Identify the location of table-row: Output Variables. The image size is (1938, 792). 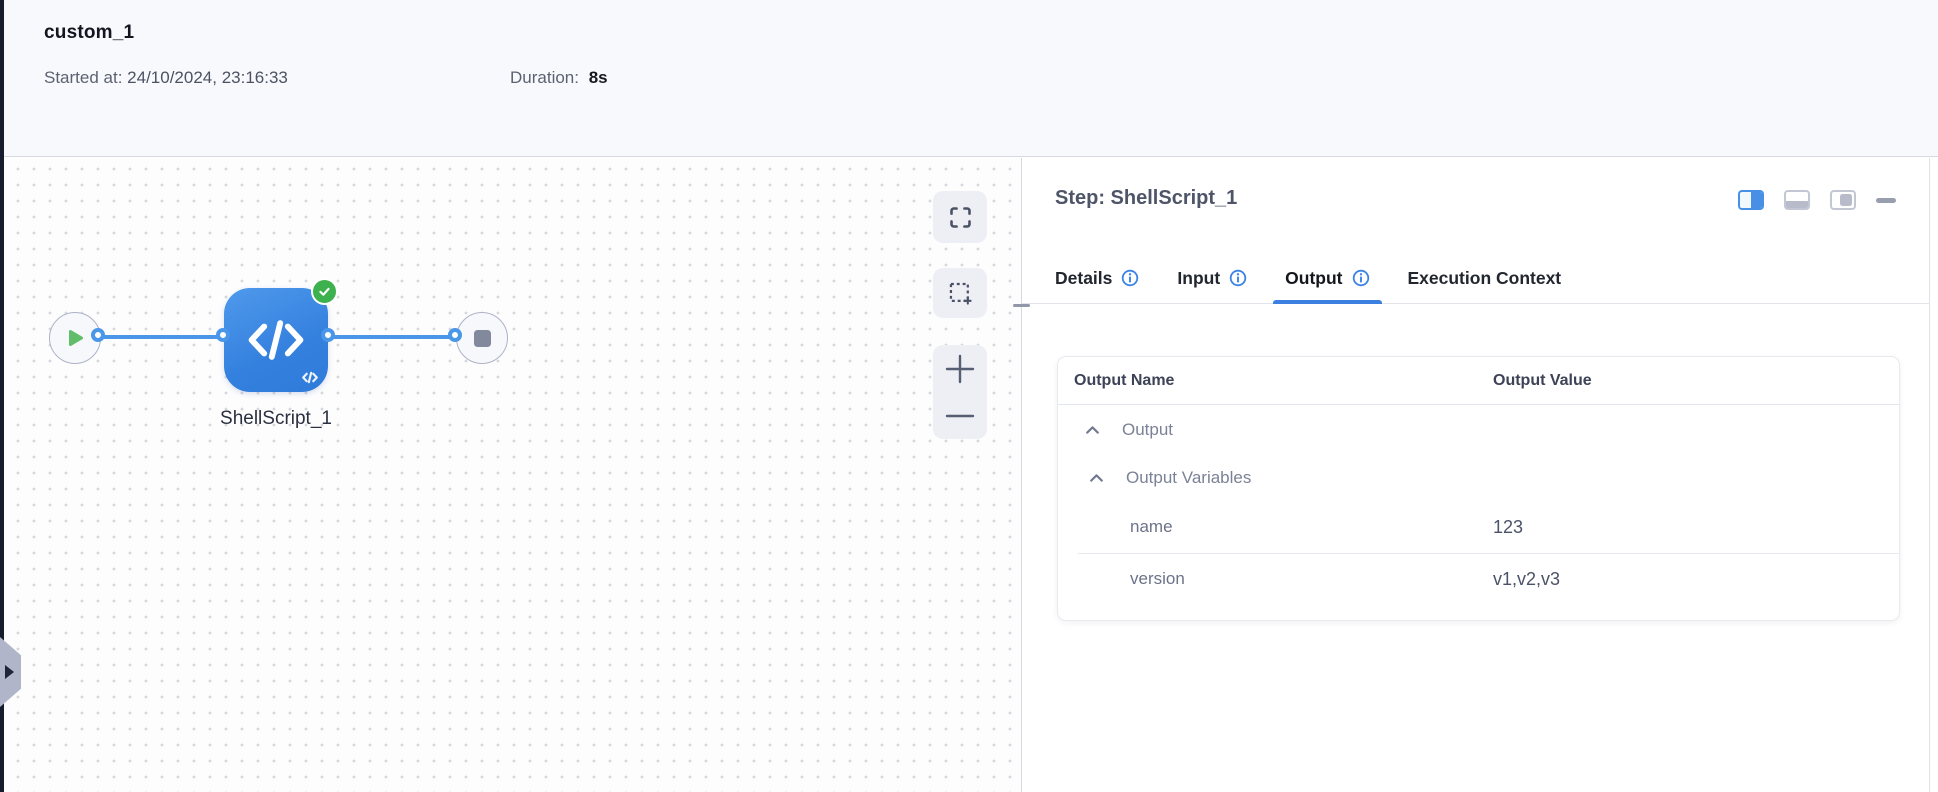
(1478, 478).